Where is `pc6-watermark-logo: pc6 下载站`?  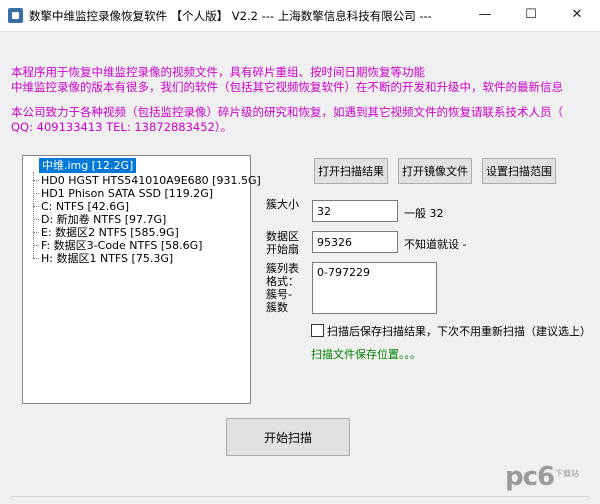
pc6-watermark-logo: pc6 下载站 is located at coordinates (549, 482).